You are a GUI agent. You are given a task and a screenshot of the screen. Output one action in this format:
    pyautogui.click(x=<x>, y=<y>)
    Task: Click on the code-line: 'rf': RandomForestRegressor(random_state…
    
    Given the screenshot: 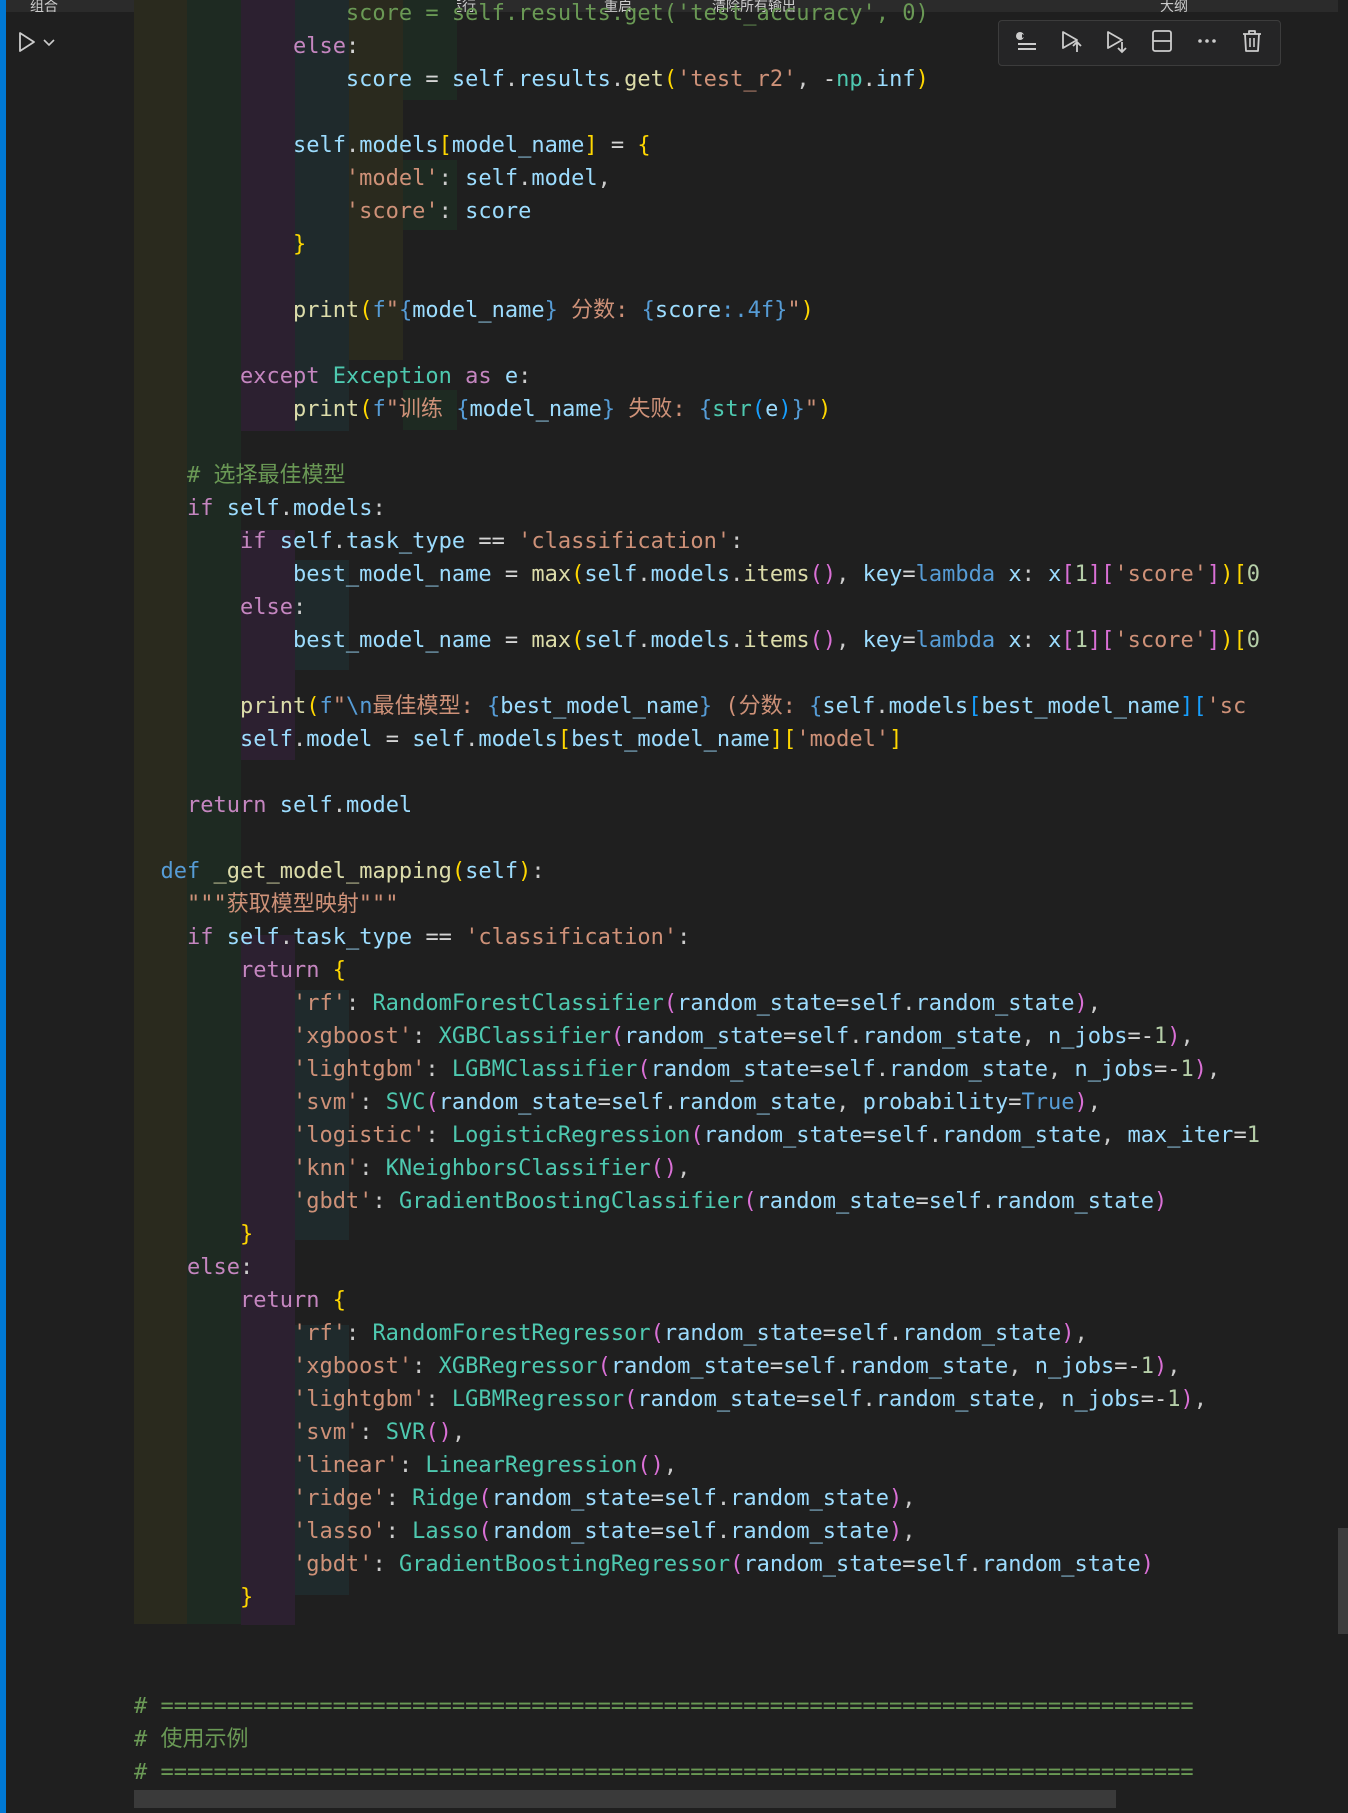 What is the action you would take?
    pyautogui.click(x=611, y=1334)
    